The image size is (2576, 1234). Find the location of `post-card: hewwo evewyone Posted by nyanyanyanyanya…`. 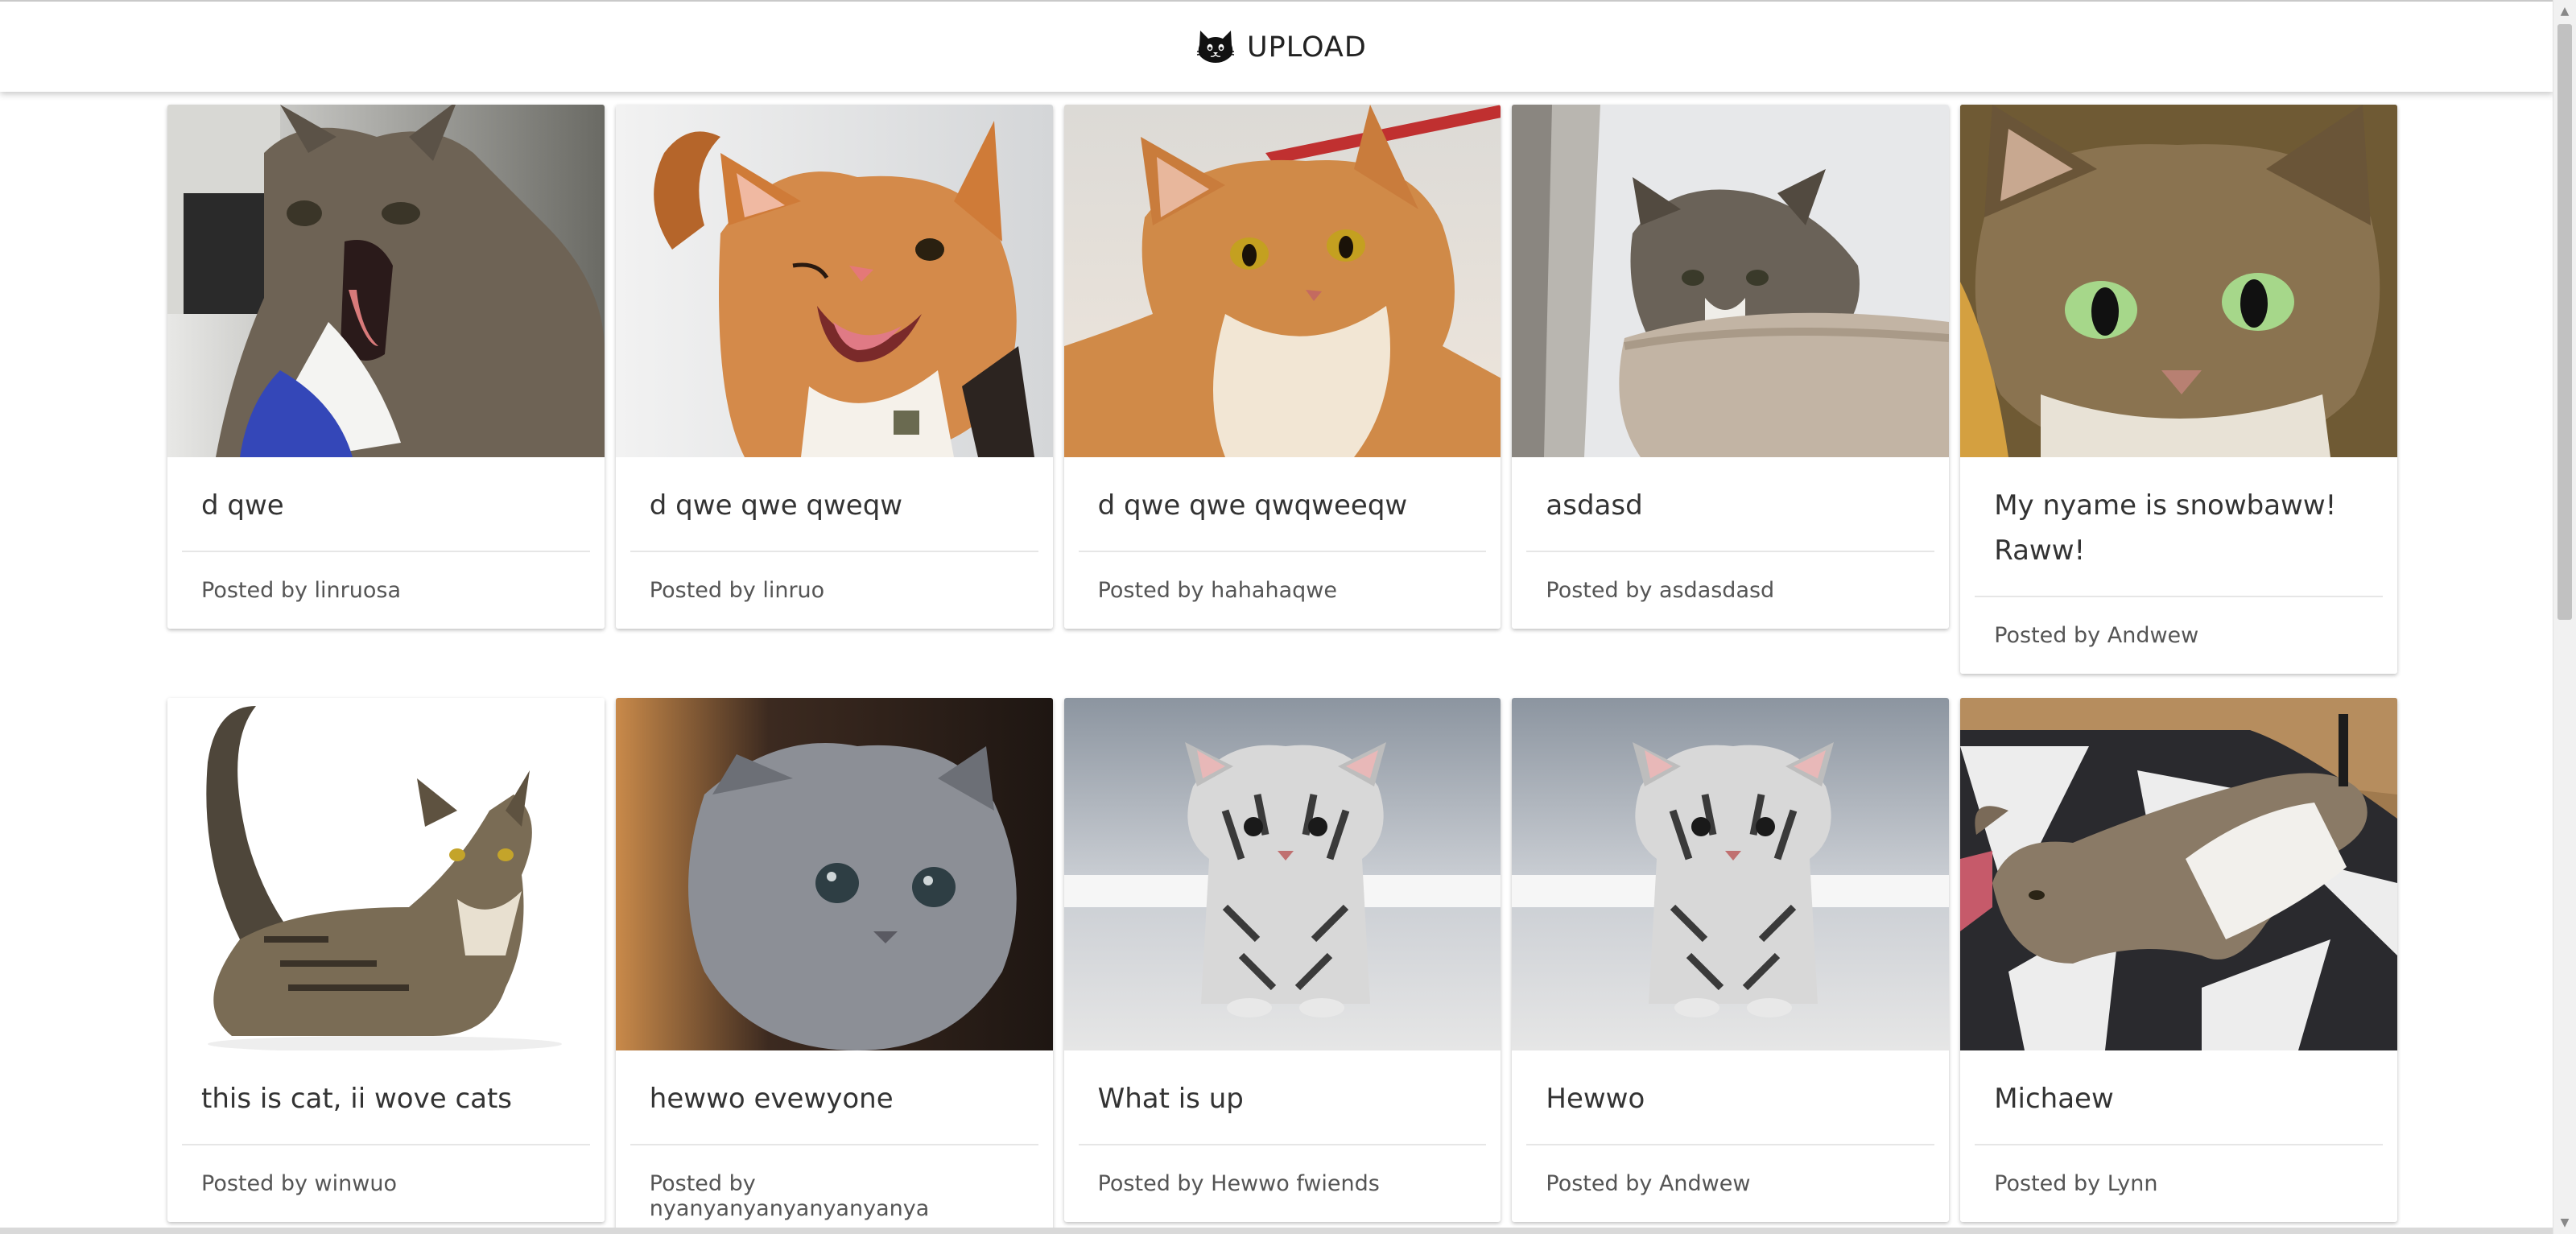

post-card: hewwo evewyone Posted by nyanyanyanyanya… is located at coordinates (834, 966).